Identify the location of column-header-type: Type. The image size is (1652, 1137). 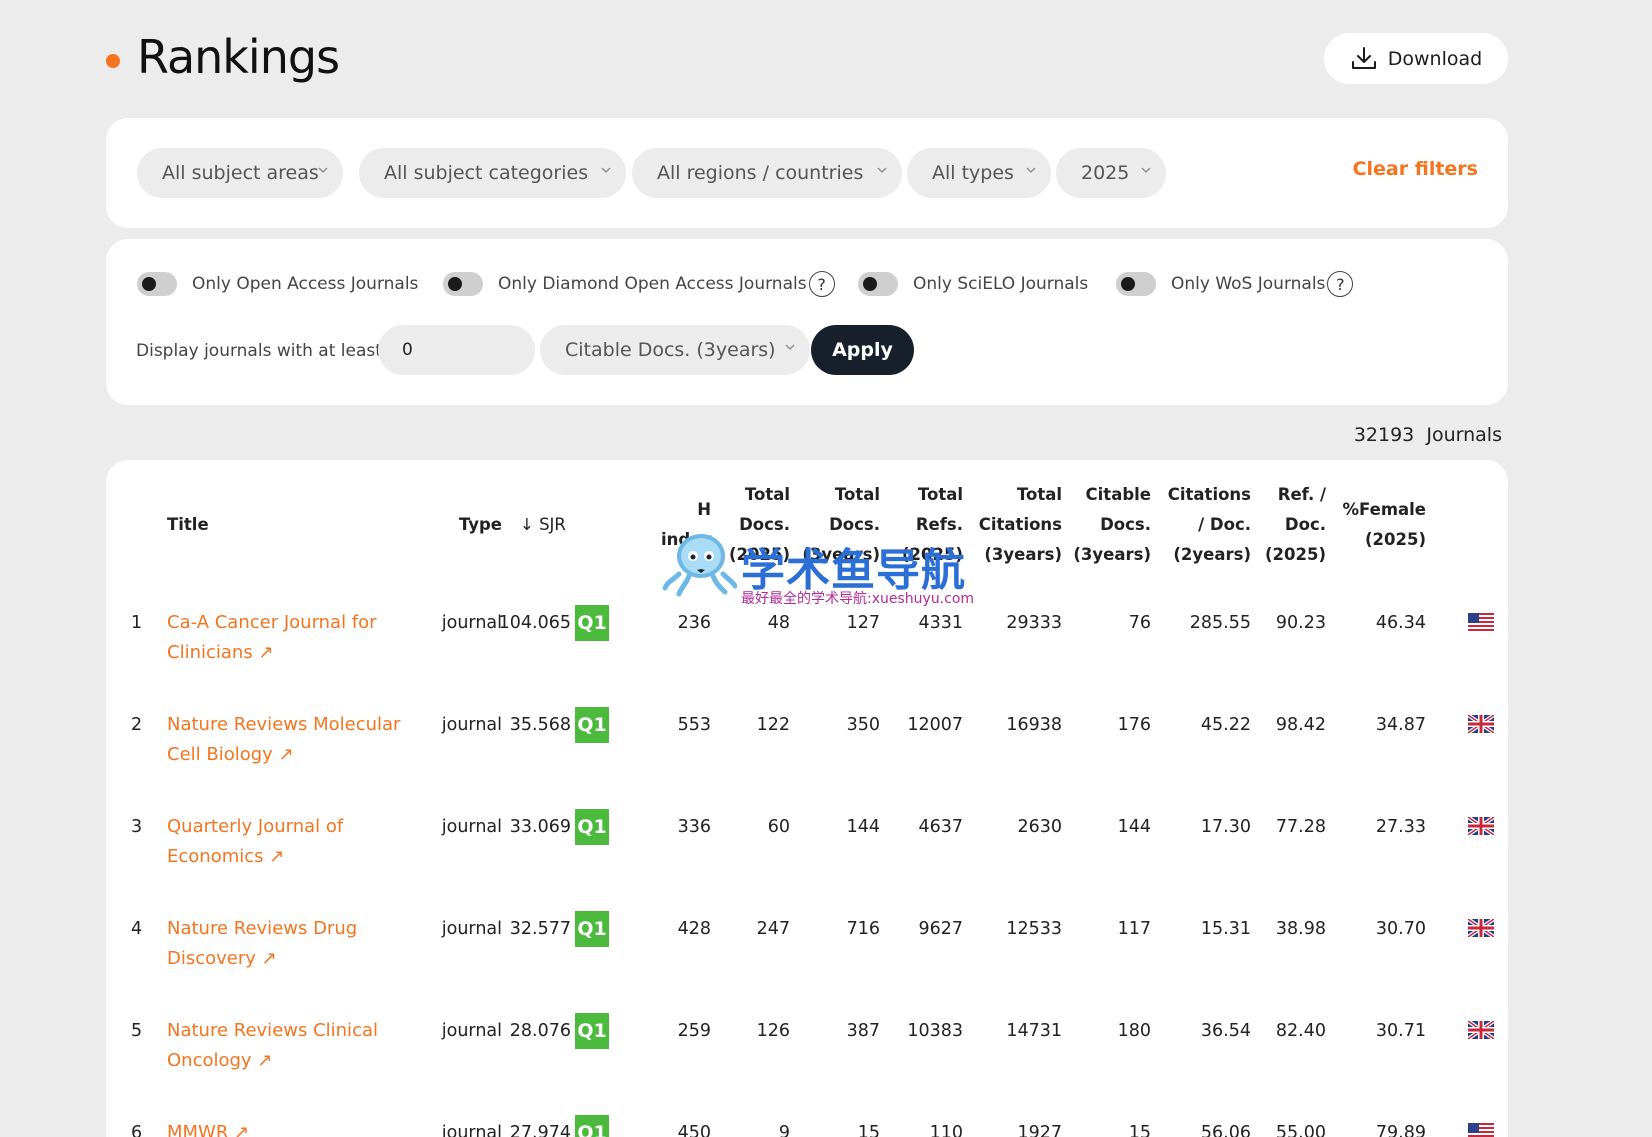
(477, 525).